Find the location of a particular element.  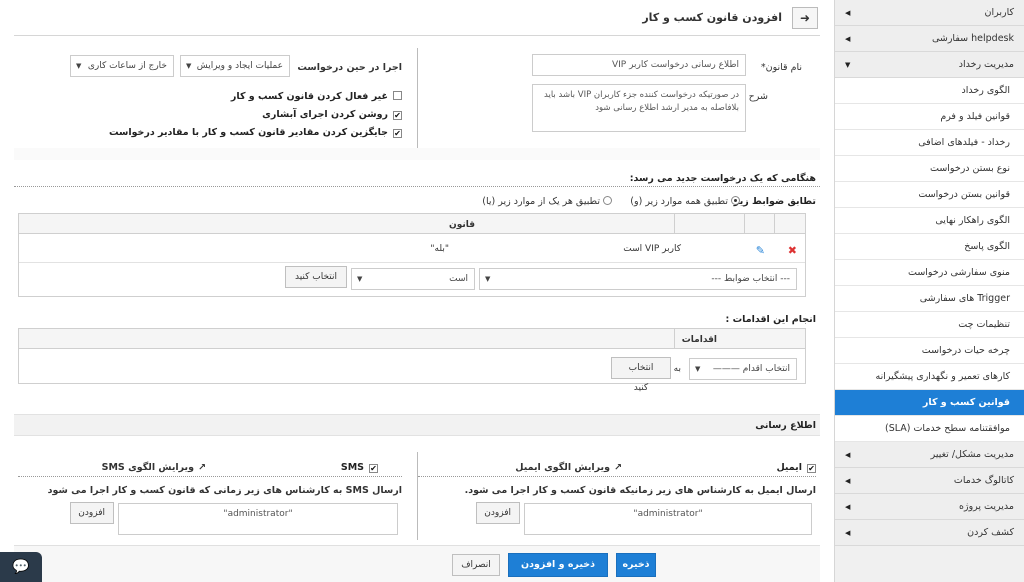

cancel-button: انصراف is located at coordinates (476, 565).